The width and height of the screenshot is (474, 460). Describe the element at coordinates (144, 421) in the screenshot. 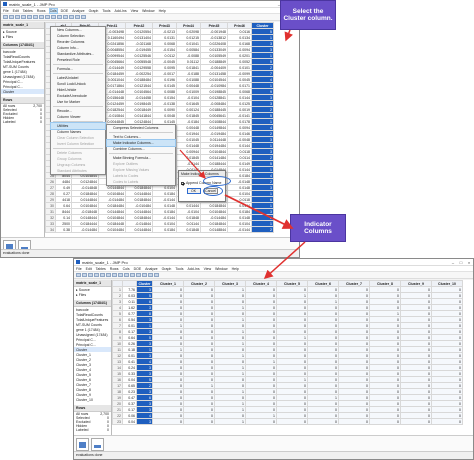

I see `table-cell: 3` at that location.